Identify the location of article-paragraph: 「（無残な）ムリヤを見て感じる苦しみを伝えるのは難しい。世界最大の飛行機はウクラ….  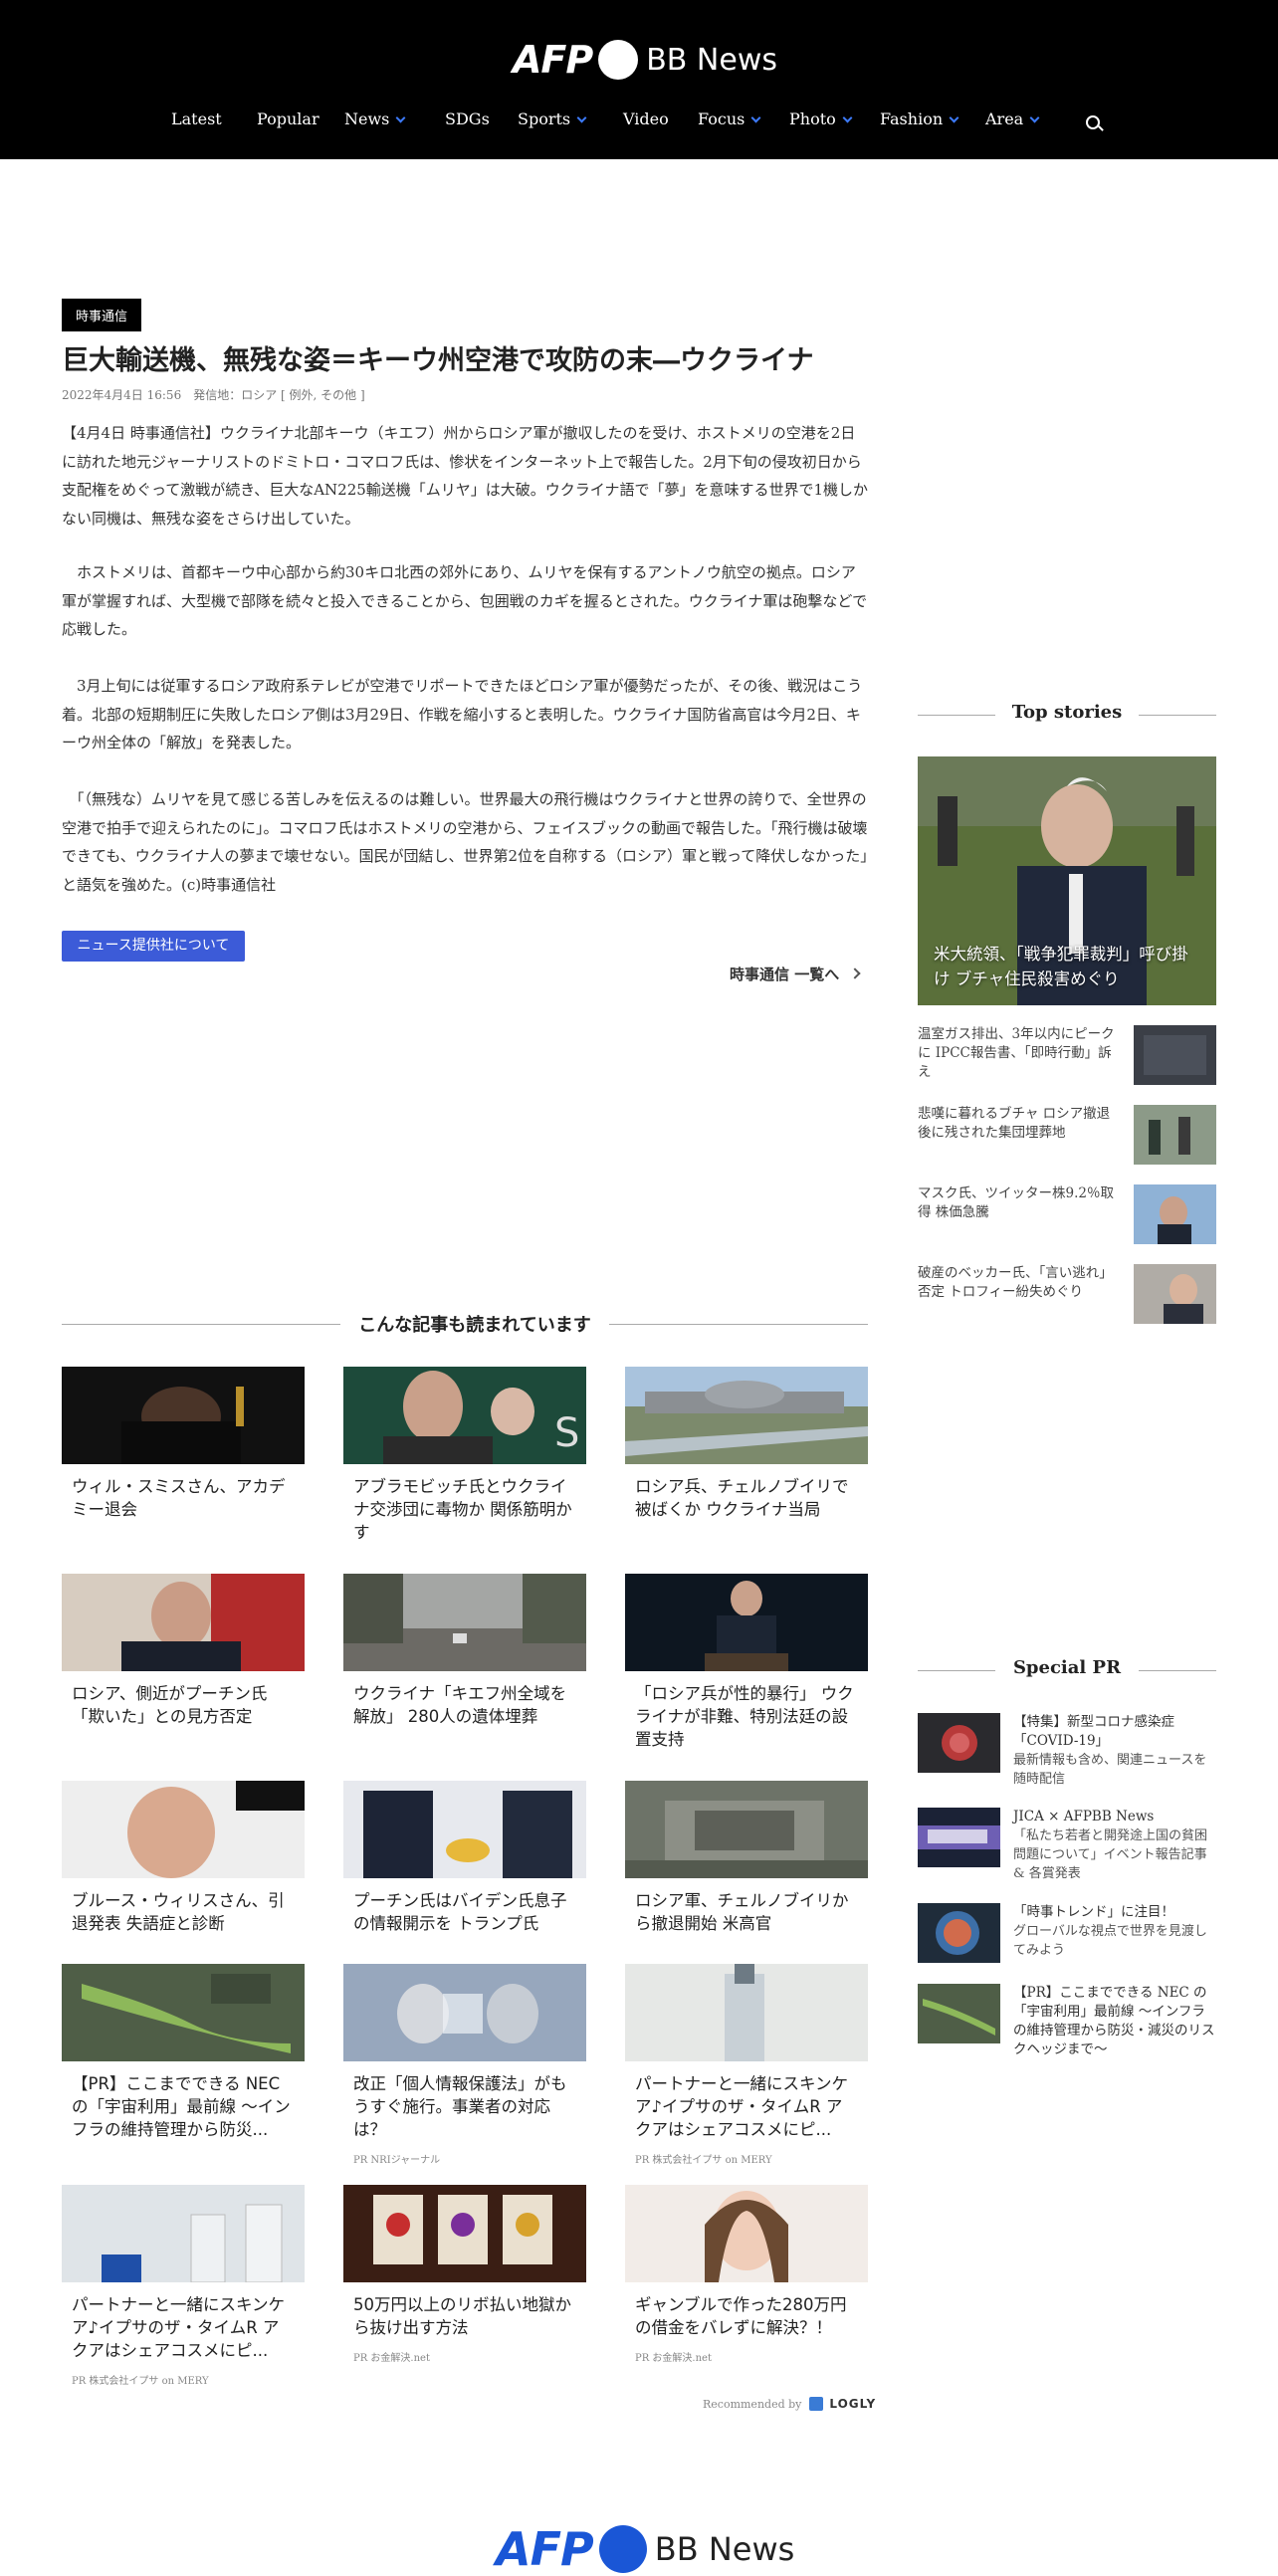
(465, 842).